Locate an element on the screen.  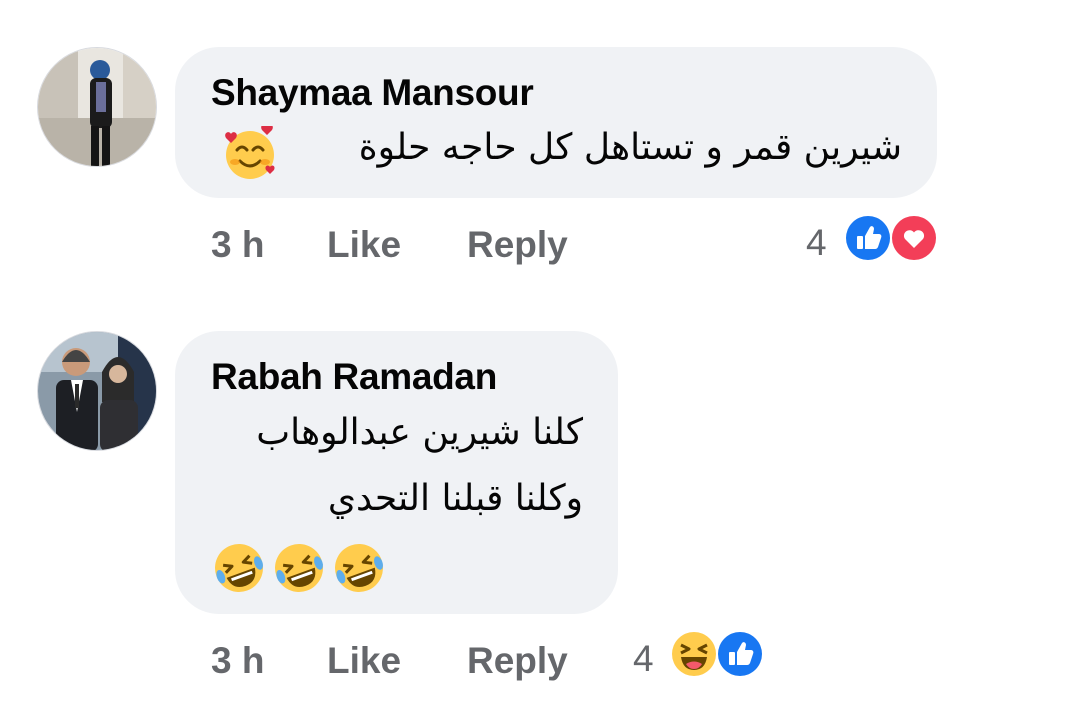
comment-text-line-1: كلنا شيرين عبدالوهاب is located at coordinates (419, 432).